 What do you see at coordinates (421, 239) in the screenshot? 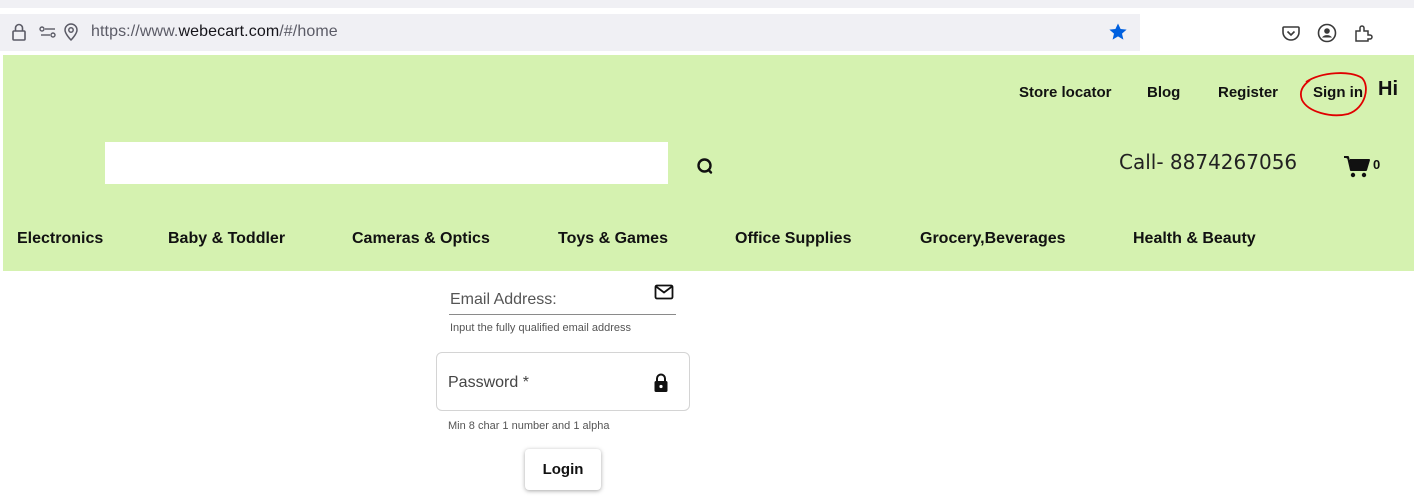
I see `nav-cameras-optics: Cameras & Optics` at bounding box center [421, 239].